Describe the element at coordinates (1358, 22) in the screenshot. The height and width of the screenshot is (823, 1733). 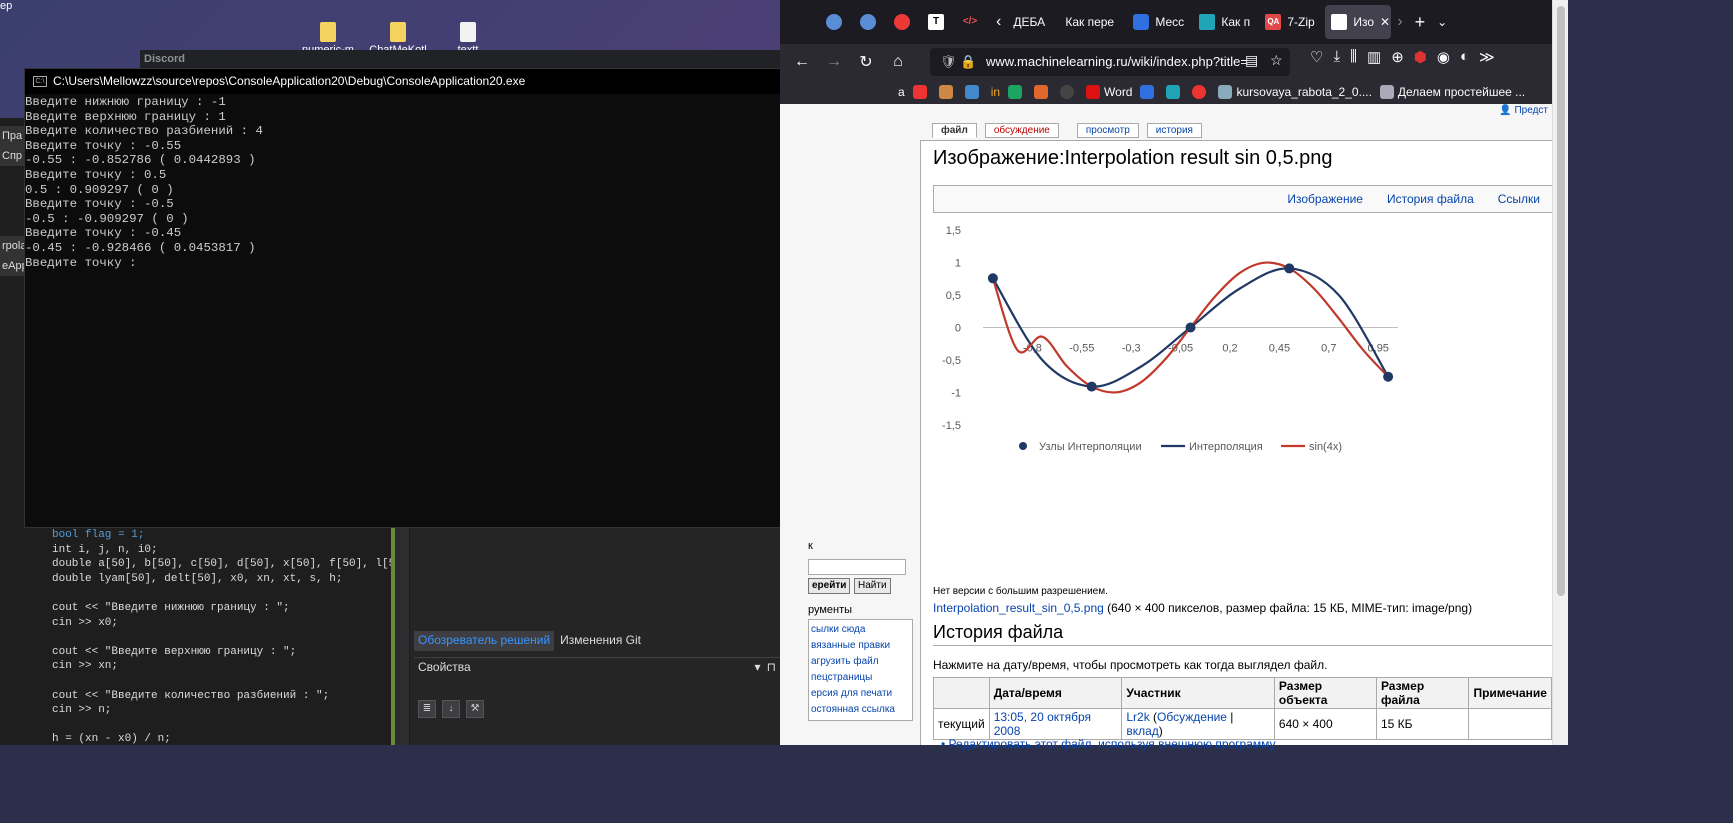
I see `browser-tab-active: Изо ✕` at that location.